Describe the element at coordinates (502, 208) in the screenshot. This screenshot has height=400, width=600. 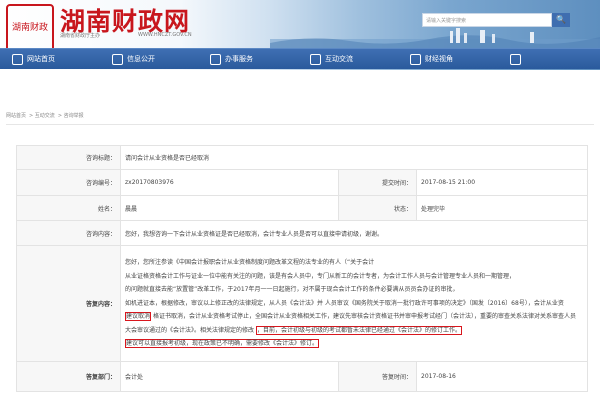
I see `status-value: 处理完毕` at that location.